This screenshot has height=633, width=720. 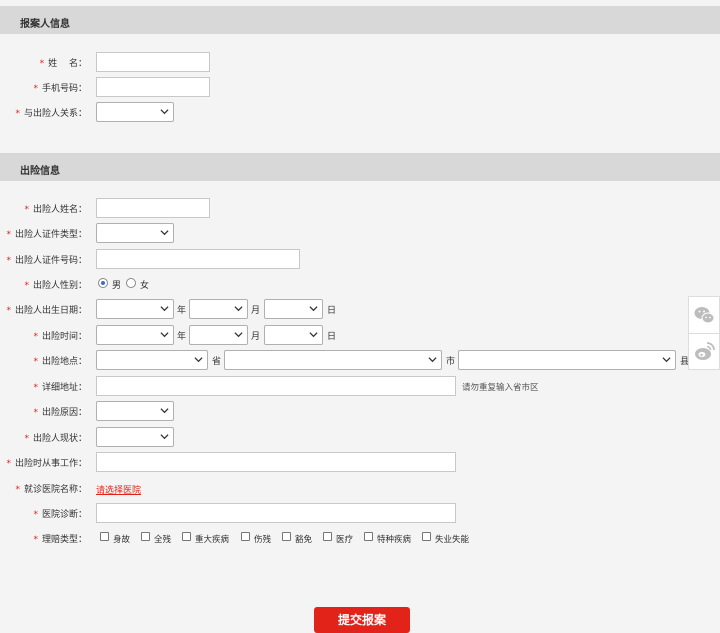 What do you see at coordinates (360, 538) in the screenshot?
I see `claim-type-row: * 理赔类型： 身故 全残 重大疾病 伤残 豁免 医疗 特种疾病 失业失能` at bounding box center [360, 538].